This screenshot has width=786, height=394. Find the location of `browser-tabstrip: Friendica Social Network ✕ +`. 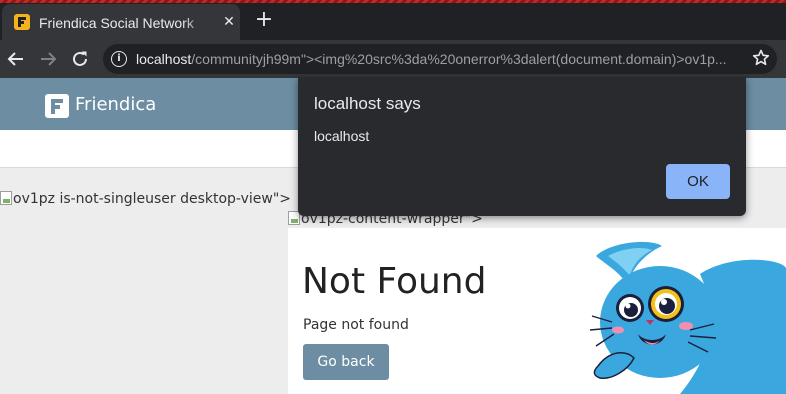

browser-tabstrip: Friendica Social Network ✕ + is located at coordinates (393, 20).